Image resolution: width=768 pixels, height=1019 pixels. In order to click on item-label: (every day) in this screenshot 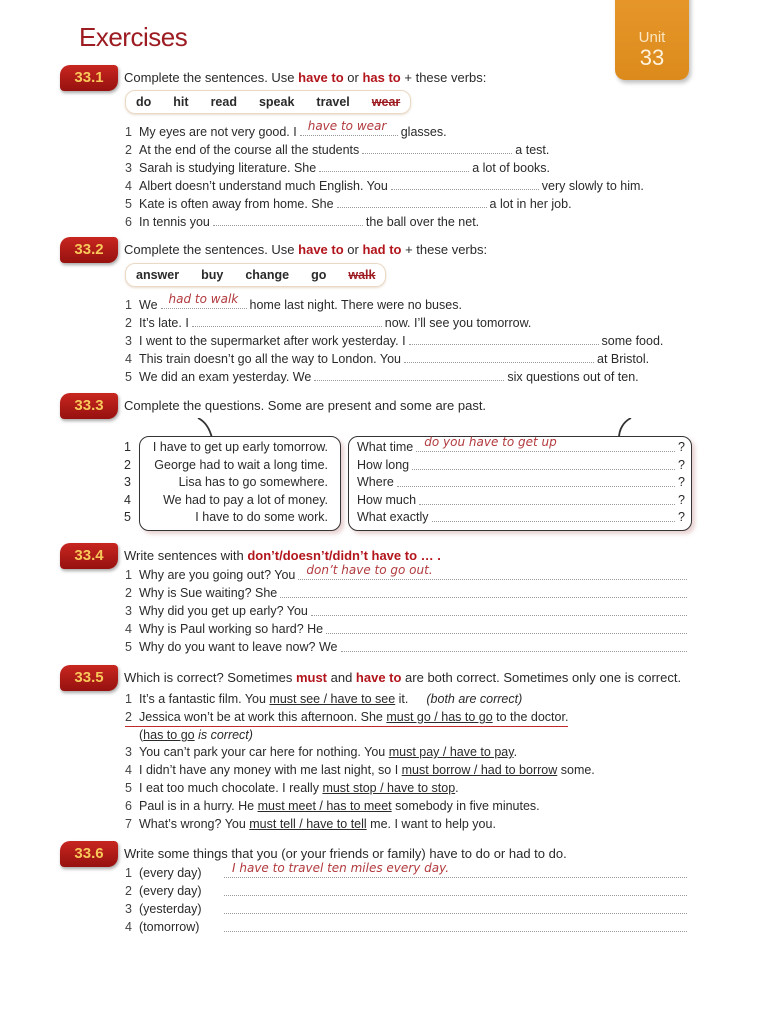, I will do `click(170, 873)`.